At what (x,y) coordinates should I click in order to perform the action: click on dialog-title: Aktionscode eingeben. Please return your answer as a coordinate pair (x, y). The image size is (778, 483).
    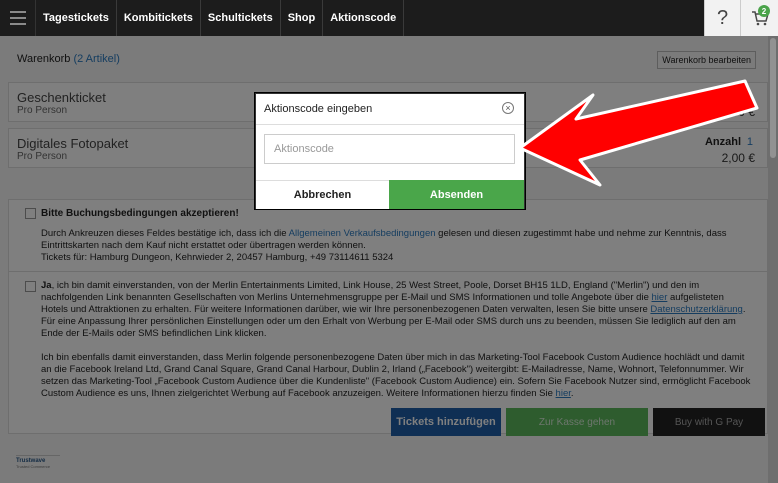
    Looking at the image, I should click on (318, 109).